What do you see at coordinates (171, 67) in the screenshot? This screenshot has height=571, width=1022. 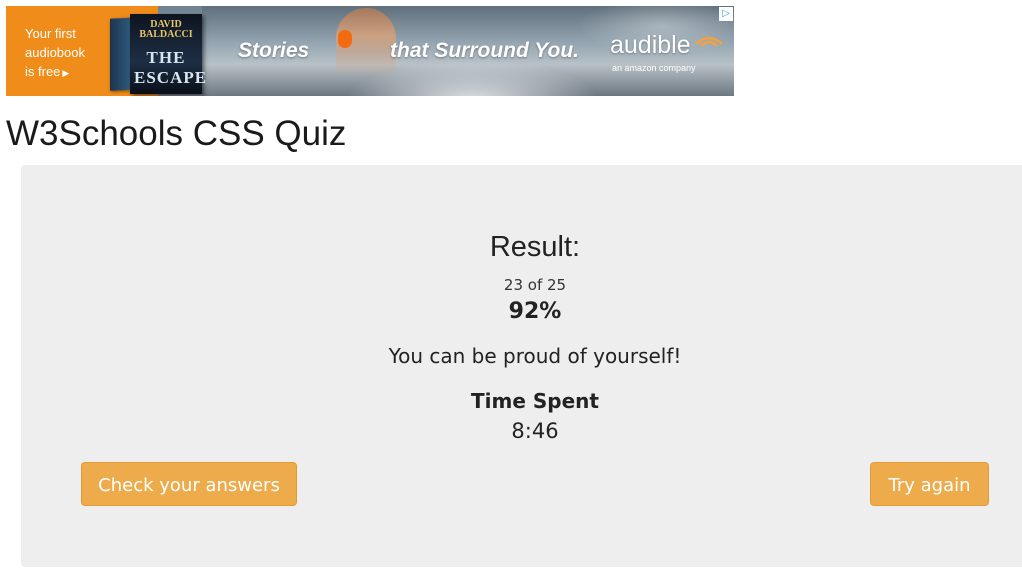 I see `book-title: THE ESCAPE` at bounding box center [171, 67].